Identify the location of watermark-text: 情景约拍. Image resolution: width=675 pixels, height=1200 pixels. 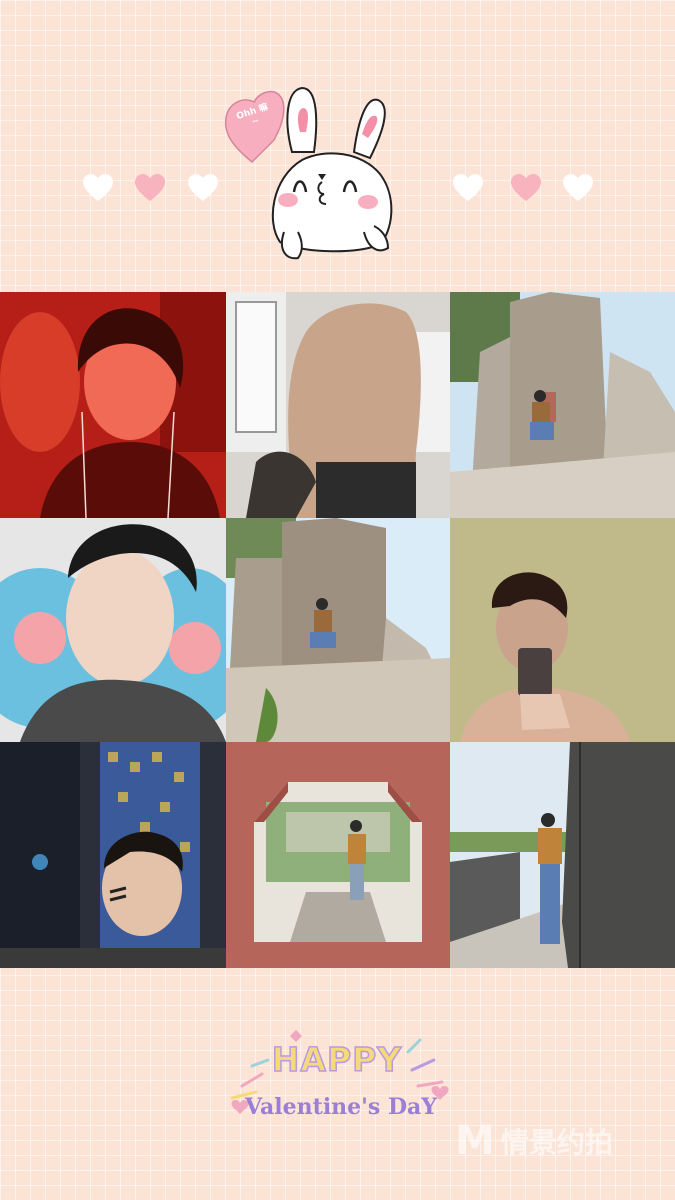
(556, 1142).